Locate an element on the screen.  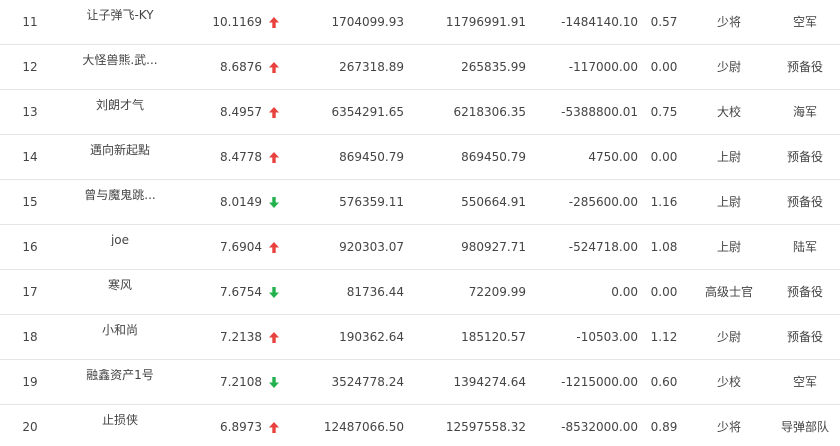
branch-cell: 陆军 is located at coordinates (804, 247).